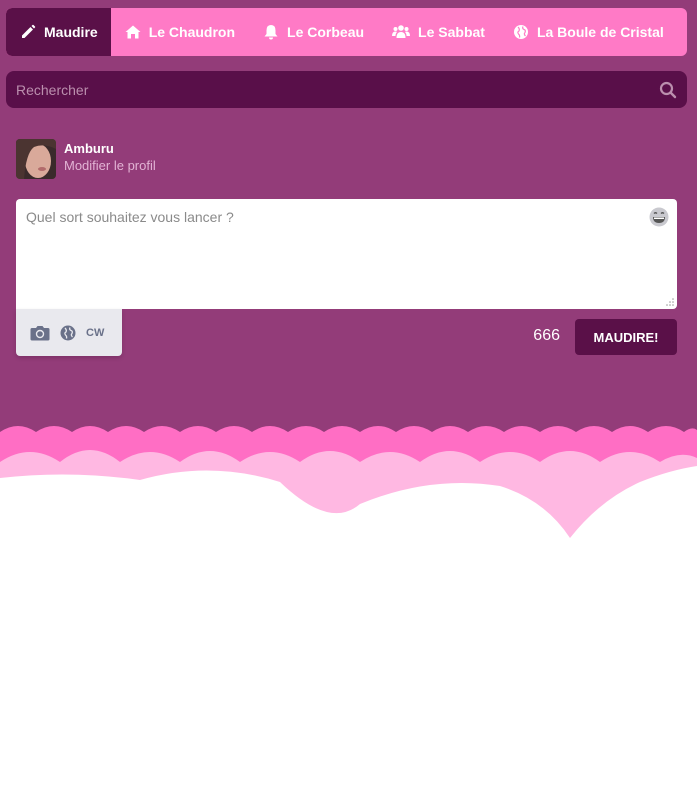  What do you see at coordinates (133, 32) in the screenshot?
I see `home-icon` at bounding box center [133, 32].